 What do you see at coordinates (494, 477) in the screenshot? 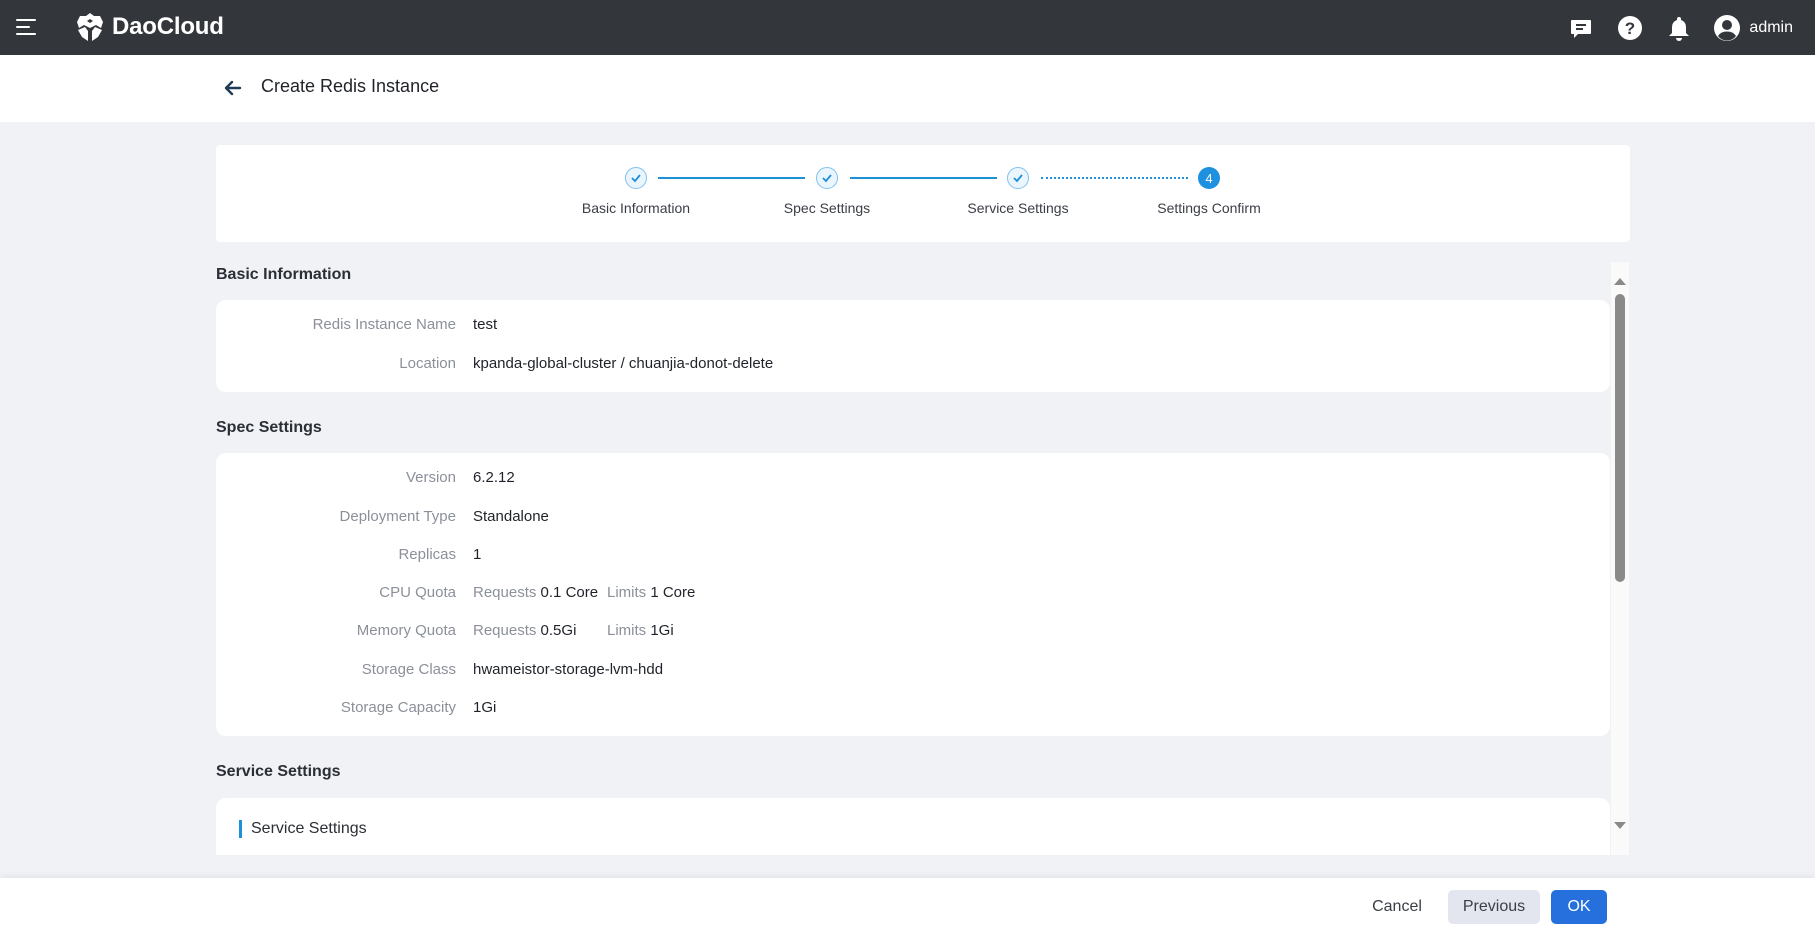
I see `field-value: 6.2.12` at bounding box center [494, 477].